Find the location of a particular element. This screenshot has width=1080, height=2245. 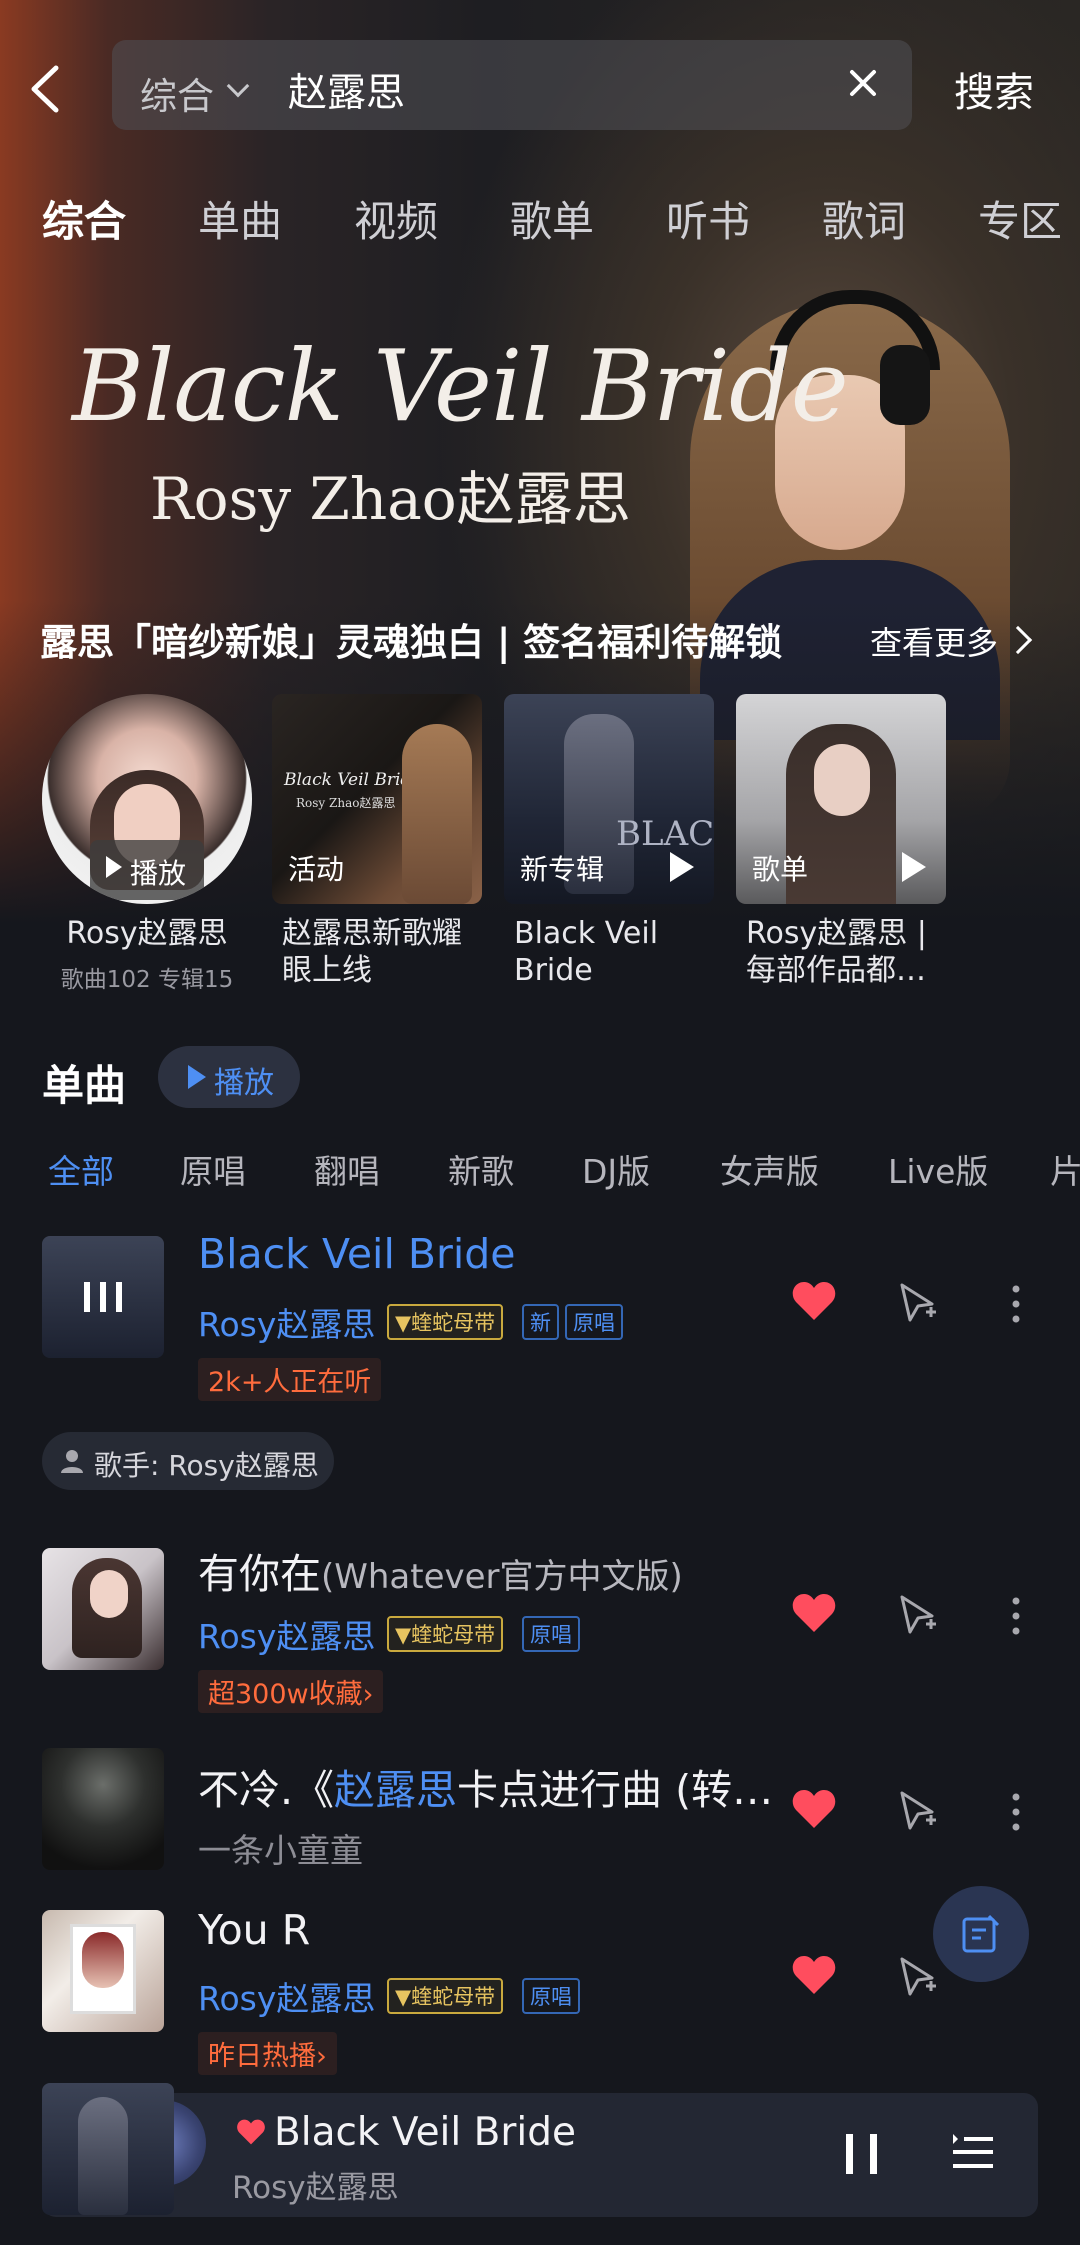

filter-female: 女声版 is located at coordinates (769, 1169).